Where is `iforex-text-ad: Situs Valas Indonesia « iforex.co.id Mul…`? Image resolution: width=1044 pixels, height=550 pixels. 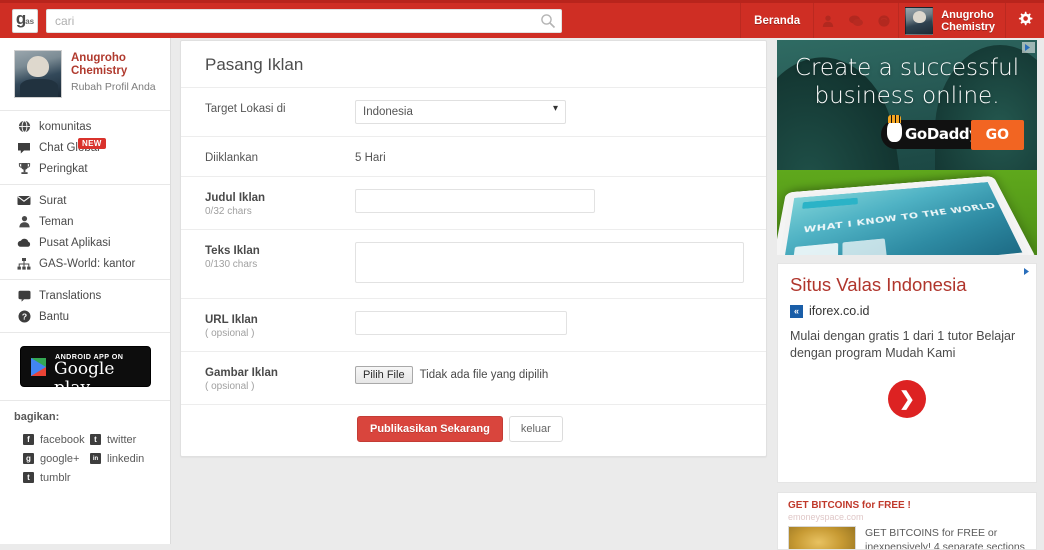 iforex-text-ad: Situs Valas Indonesia « iforex.co.id Mul… is located at coordinates (907, 373).